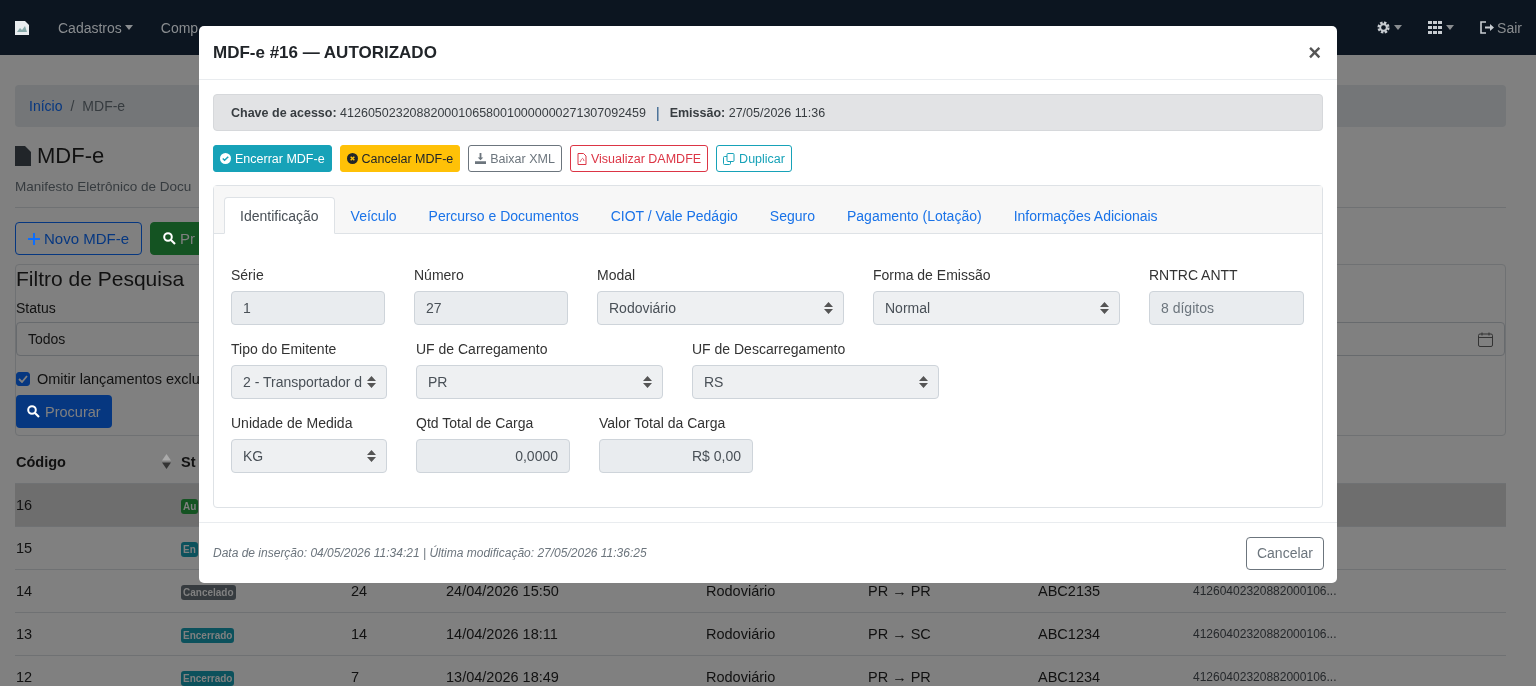 Image resolution: width=1536 pixels, height=686 pixels. I want to click on checkbox-label: Omitir lançamentos exclu, so click(118, 379).